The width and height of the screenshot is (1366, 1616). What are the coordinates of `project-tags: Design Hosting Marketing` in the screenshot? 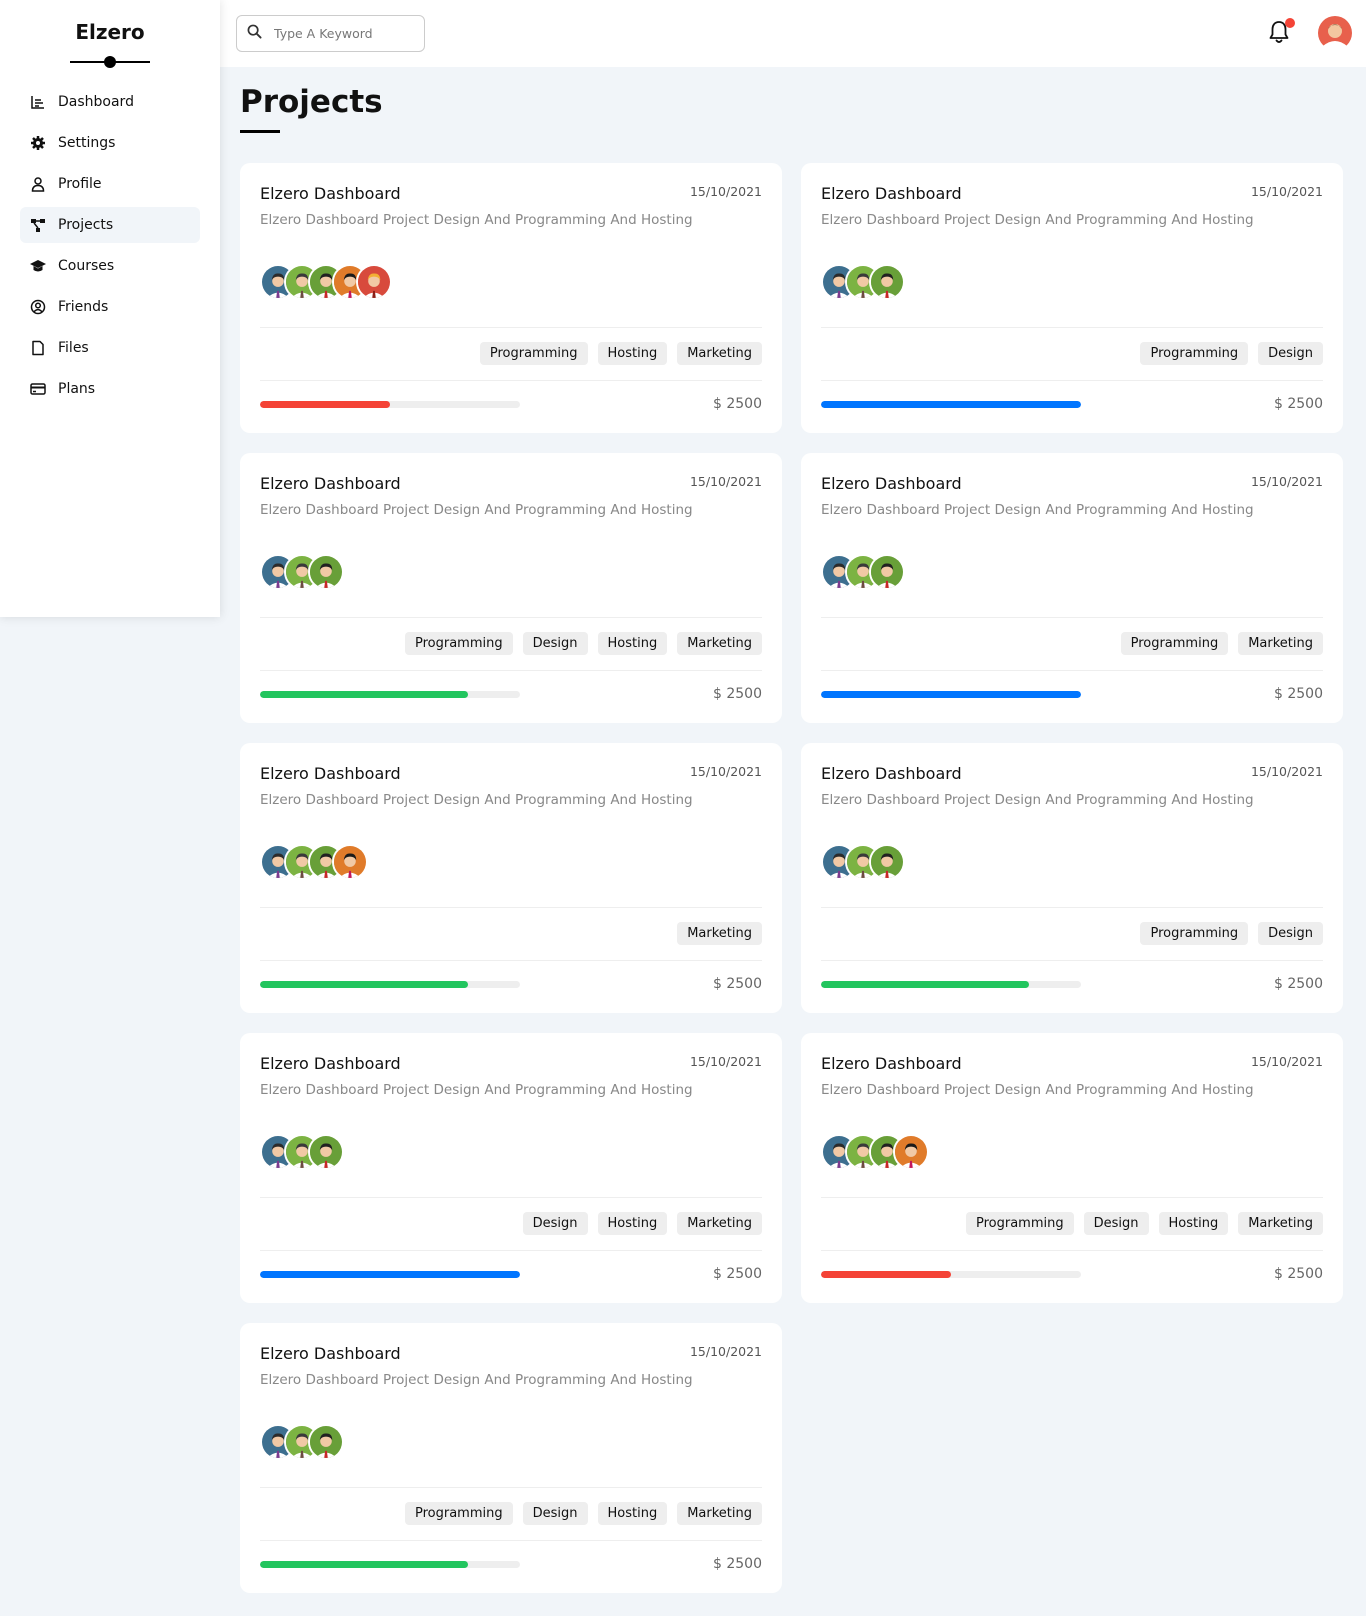 It's located at (642, 1223).